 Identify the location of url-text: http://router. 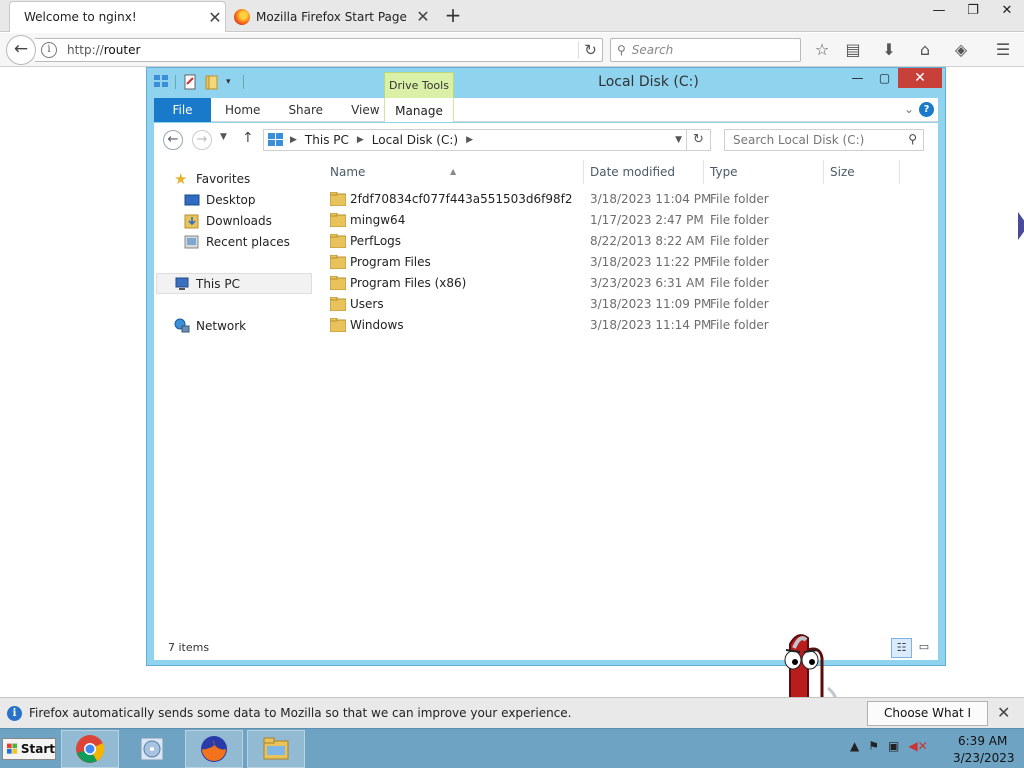
(322, 50).